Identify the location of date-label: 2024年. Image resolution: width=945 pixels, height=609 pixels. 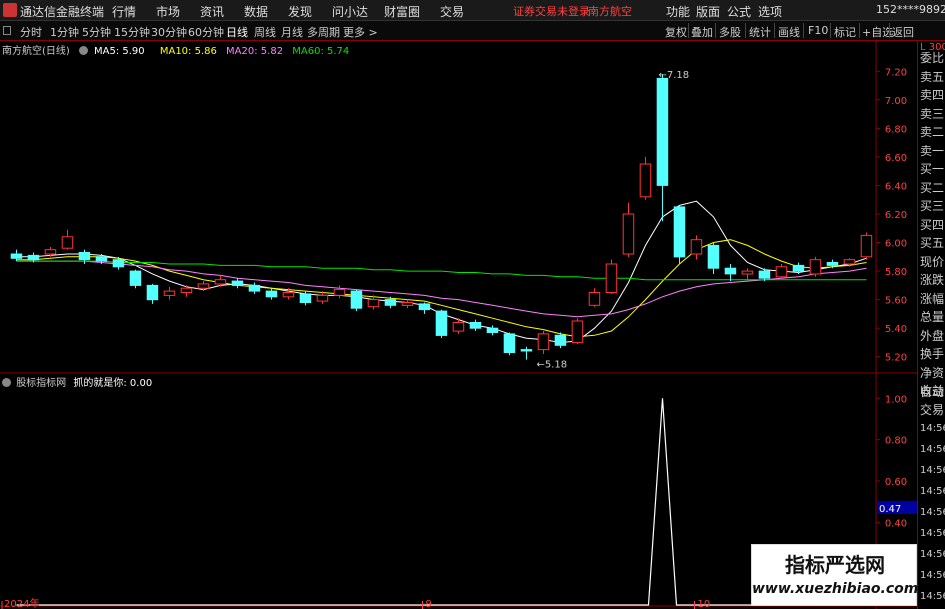
(21, 603).